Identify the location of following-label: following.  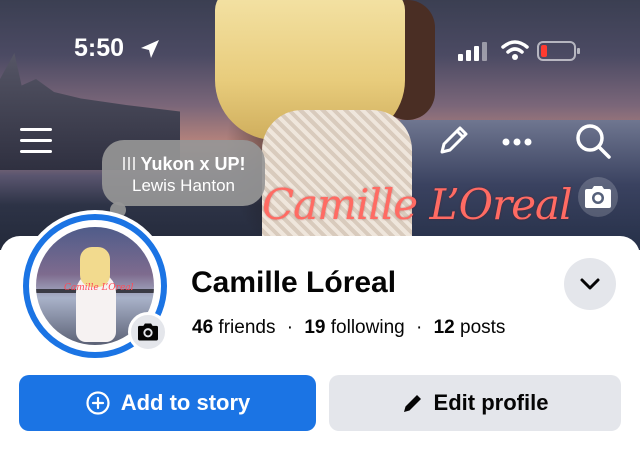
(368, 327).